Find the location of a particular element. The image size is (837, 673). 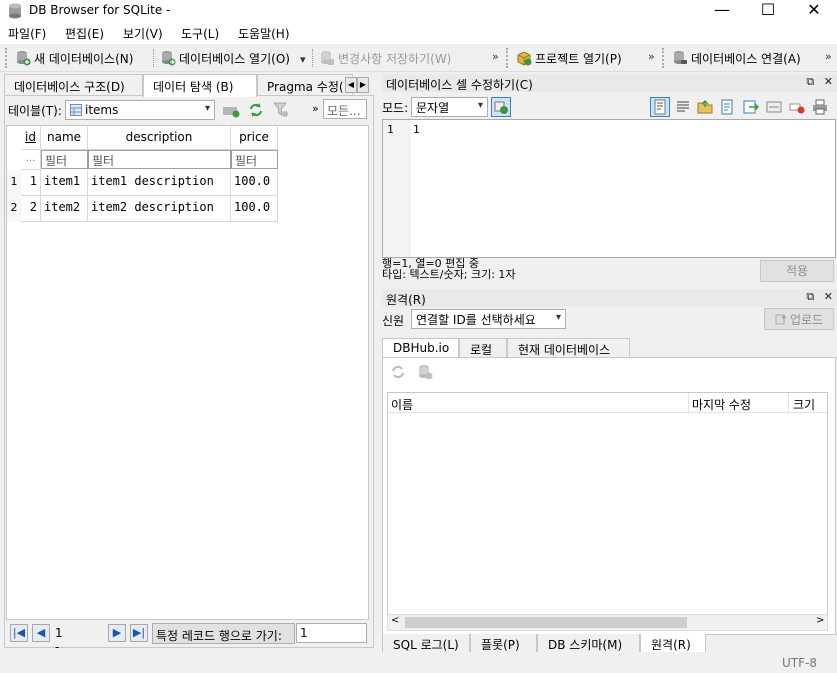

identity-select-value: 연결할 ID를 선택하세요 is located at coordinates (476, 319).